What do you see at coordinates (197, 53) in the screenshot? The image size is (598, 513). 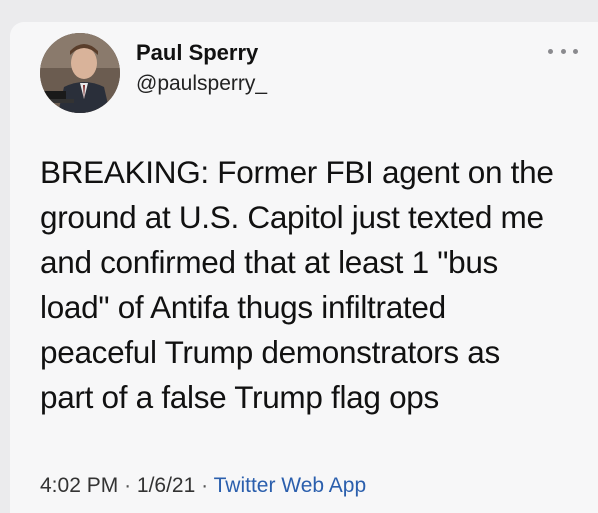 I see `display-name: Paul Sperry` at bounding box center [197, 53].